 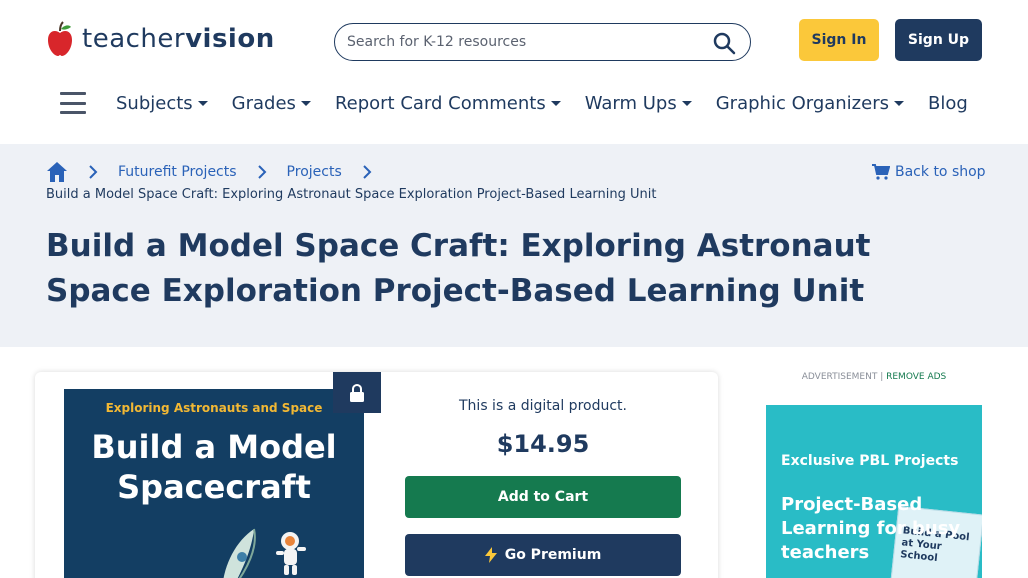 I want to click on premium-lock-badge, so click(x=357, y=392).